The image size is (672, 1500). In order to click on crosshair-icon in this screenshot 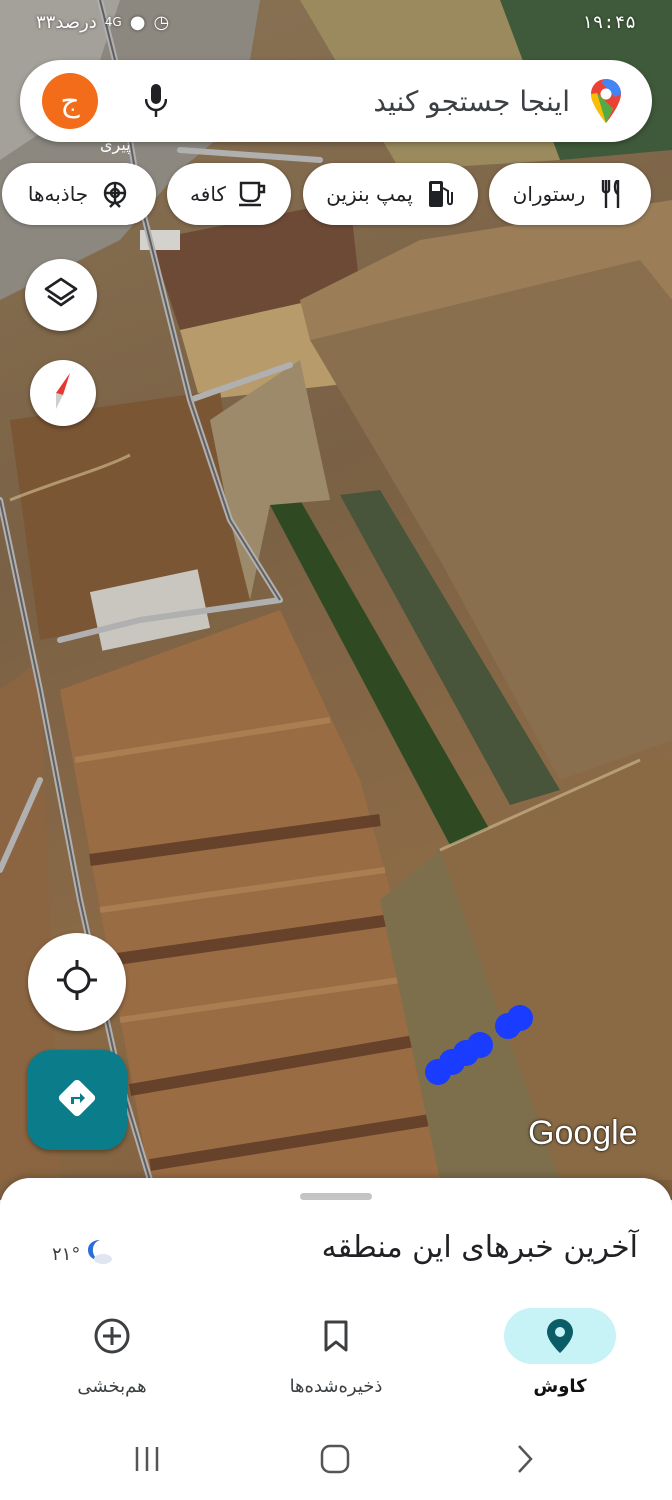, I will do `click(77, 982)`.